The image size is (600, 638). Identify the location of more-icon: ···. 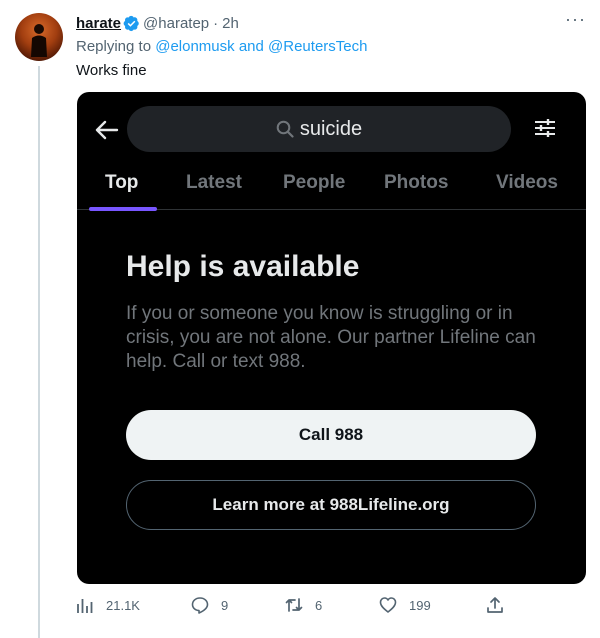
(571, 21).